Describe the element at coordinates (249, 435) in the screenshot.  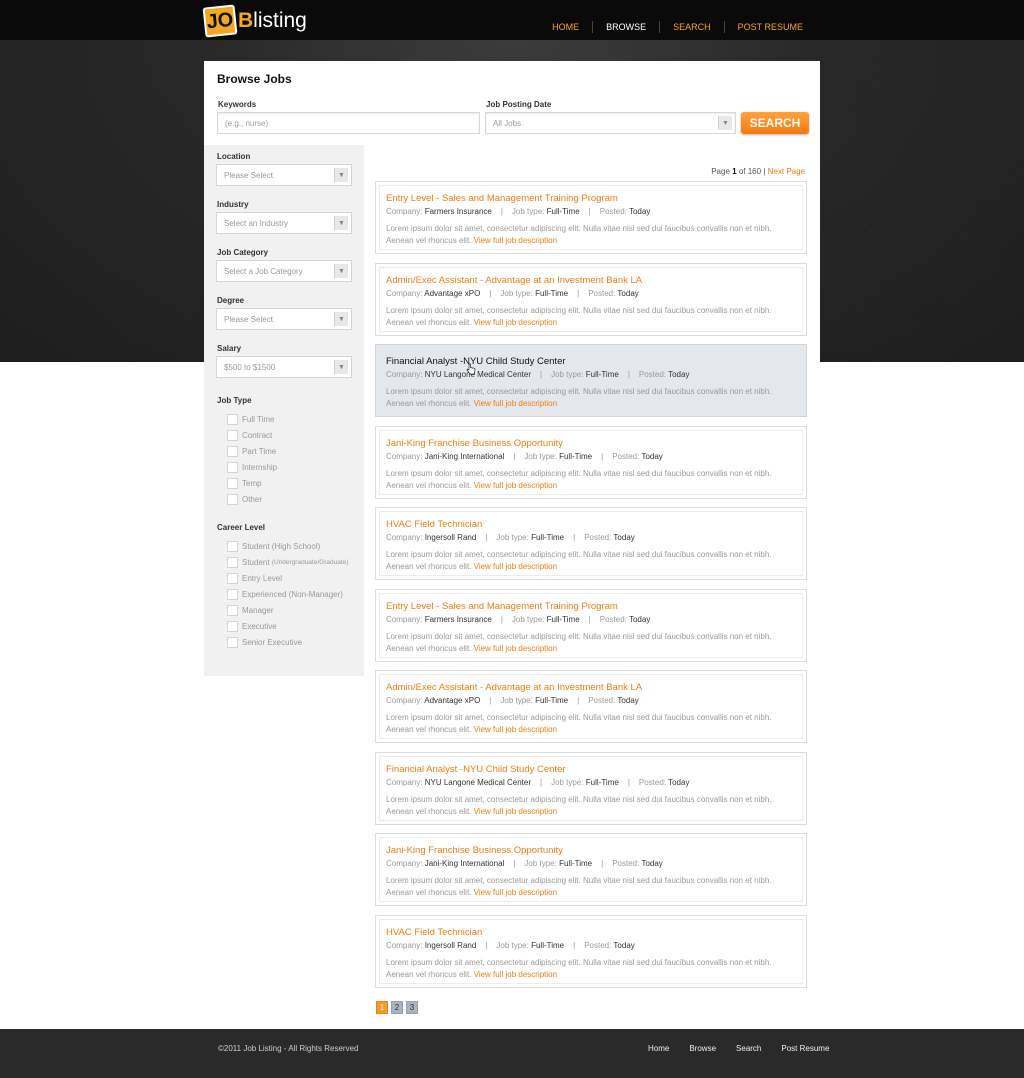
I see `job-type-option: Contract` at that location.